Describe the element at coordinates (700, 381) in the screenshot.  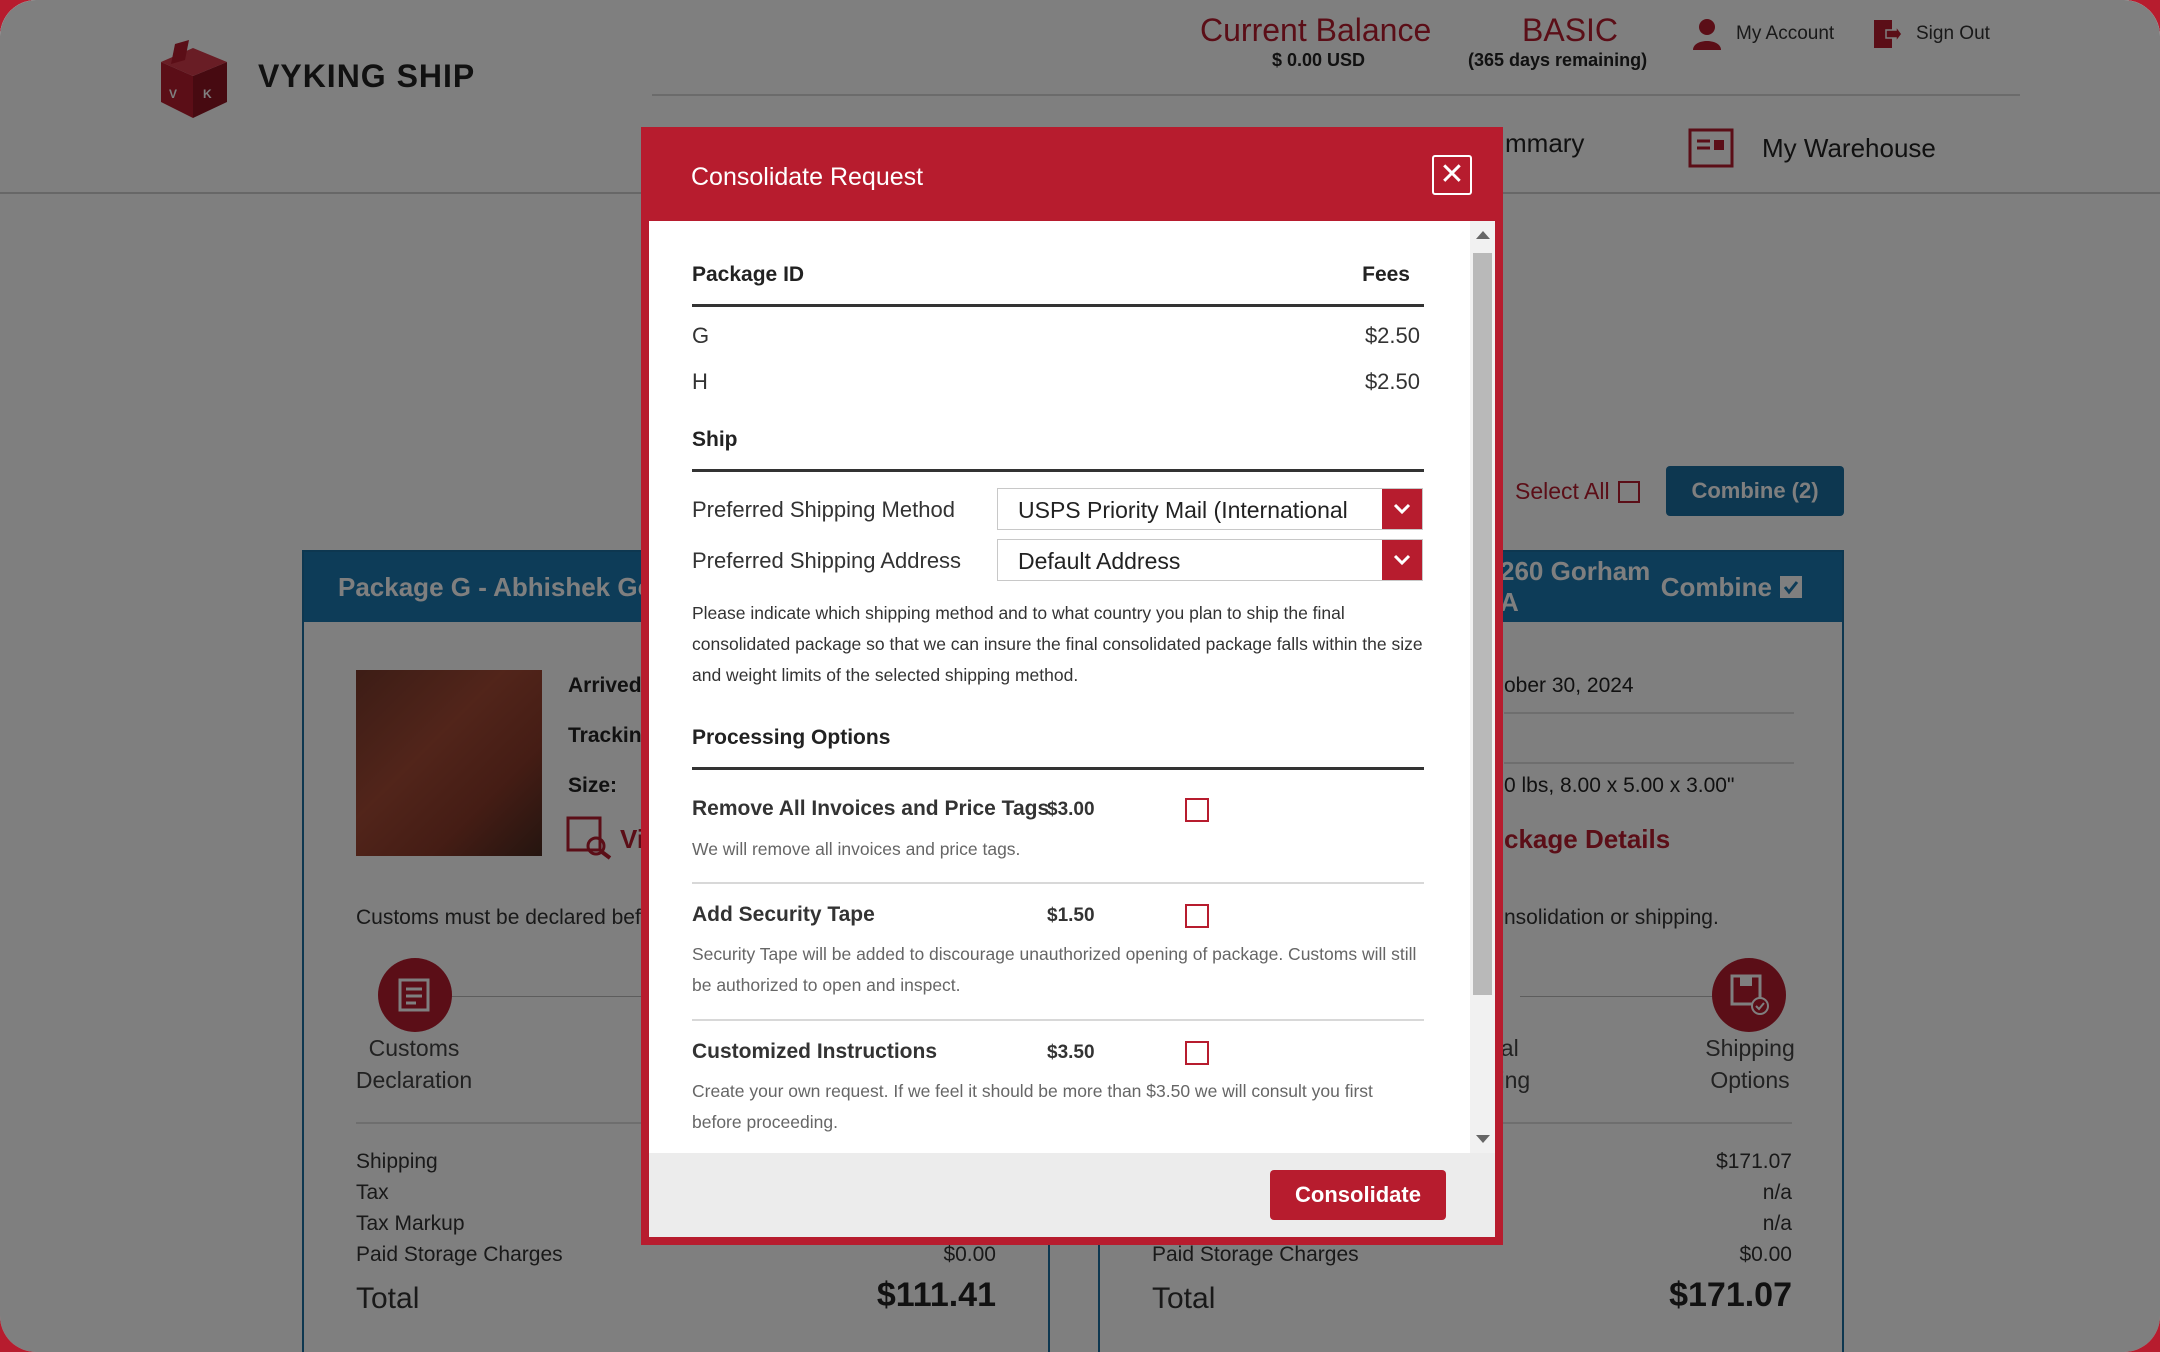
I see `package-row-id: H` at that location.